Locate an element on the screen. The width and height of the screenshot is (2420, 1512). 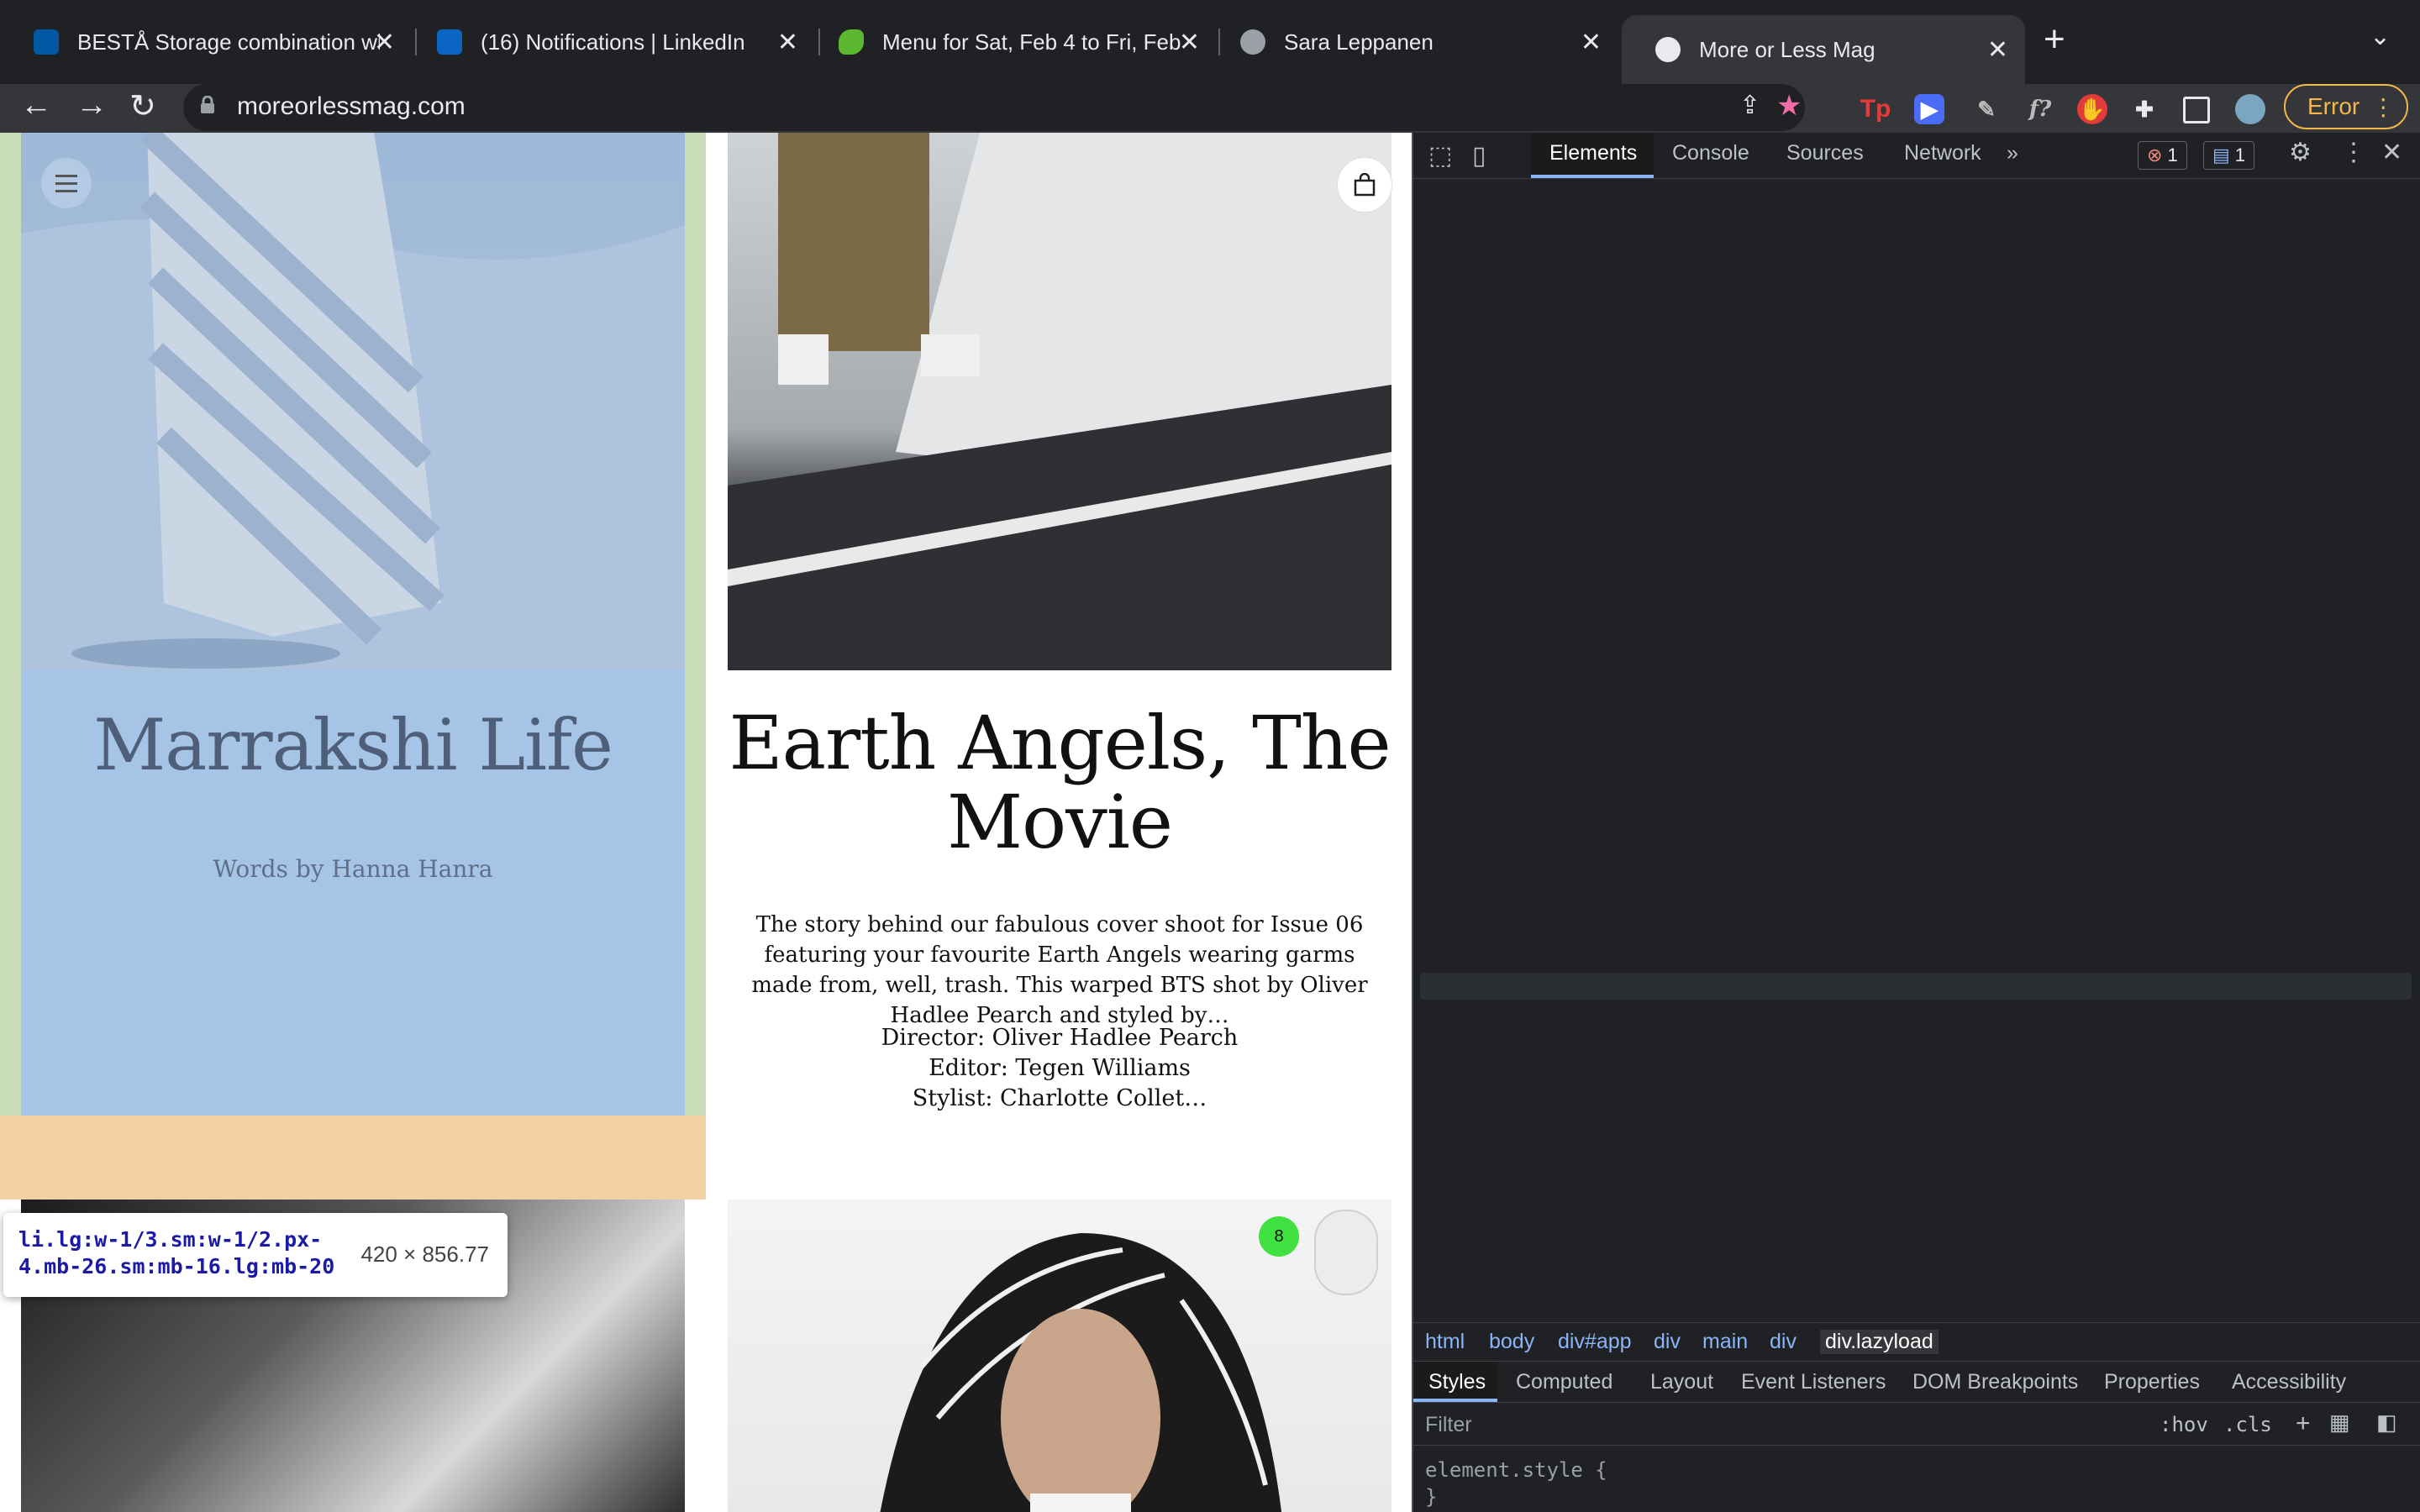
adblock-extension-icon: ✋ is located at coordinates (2092, 109).